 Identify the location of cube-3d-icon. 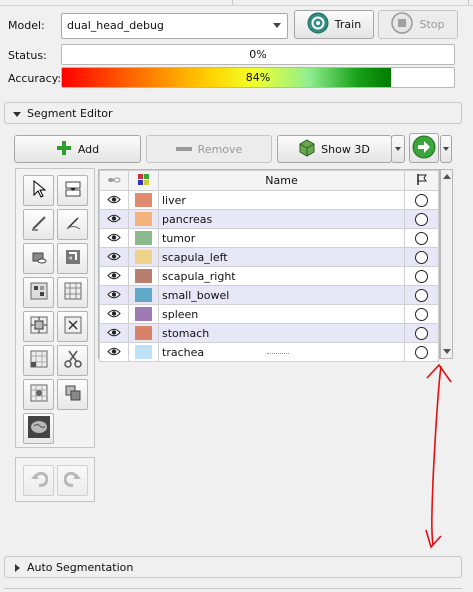
(307, 149).